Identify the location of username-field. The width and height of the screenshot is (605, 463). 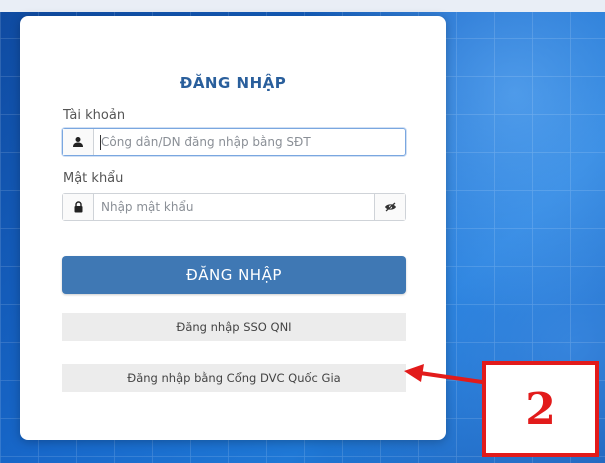
(234, 142).